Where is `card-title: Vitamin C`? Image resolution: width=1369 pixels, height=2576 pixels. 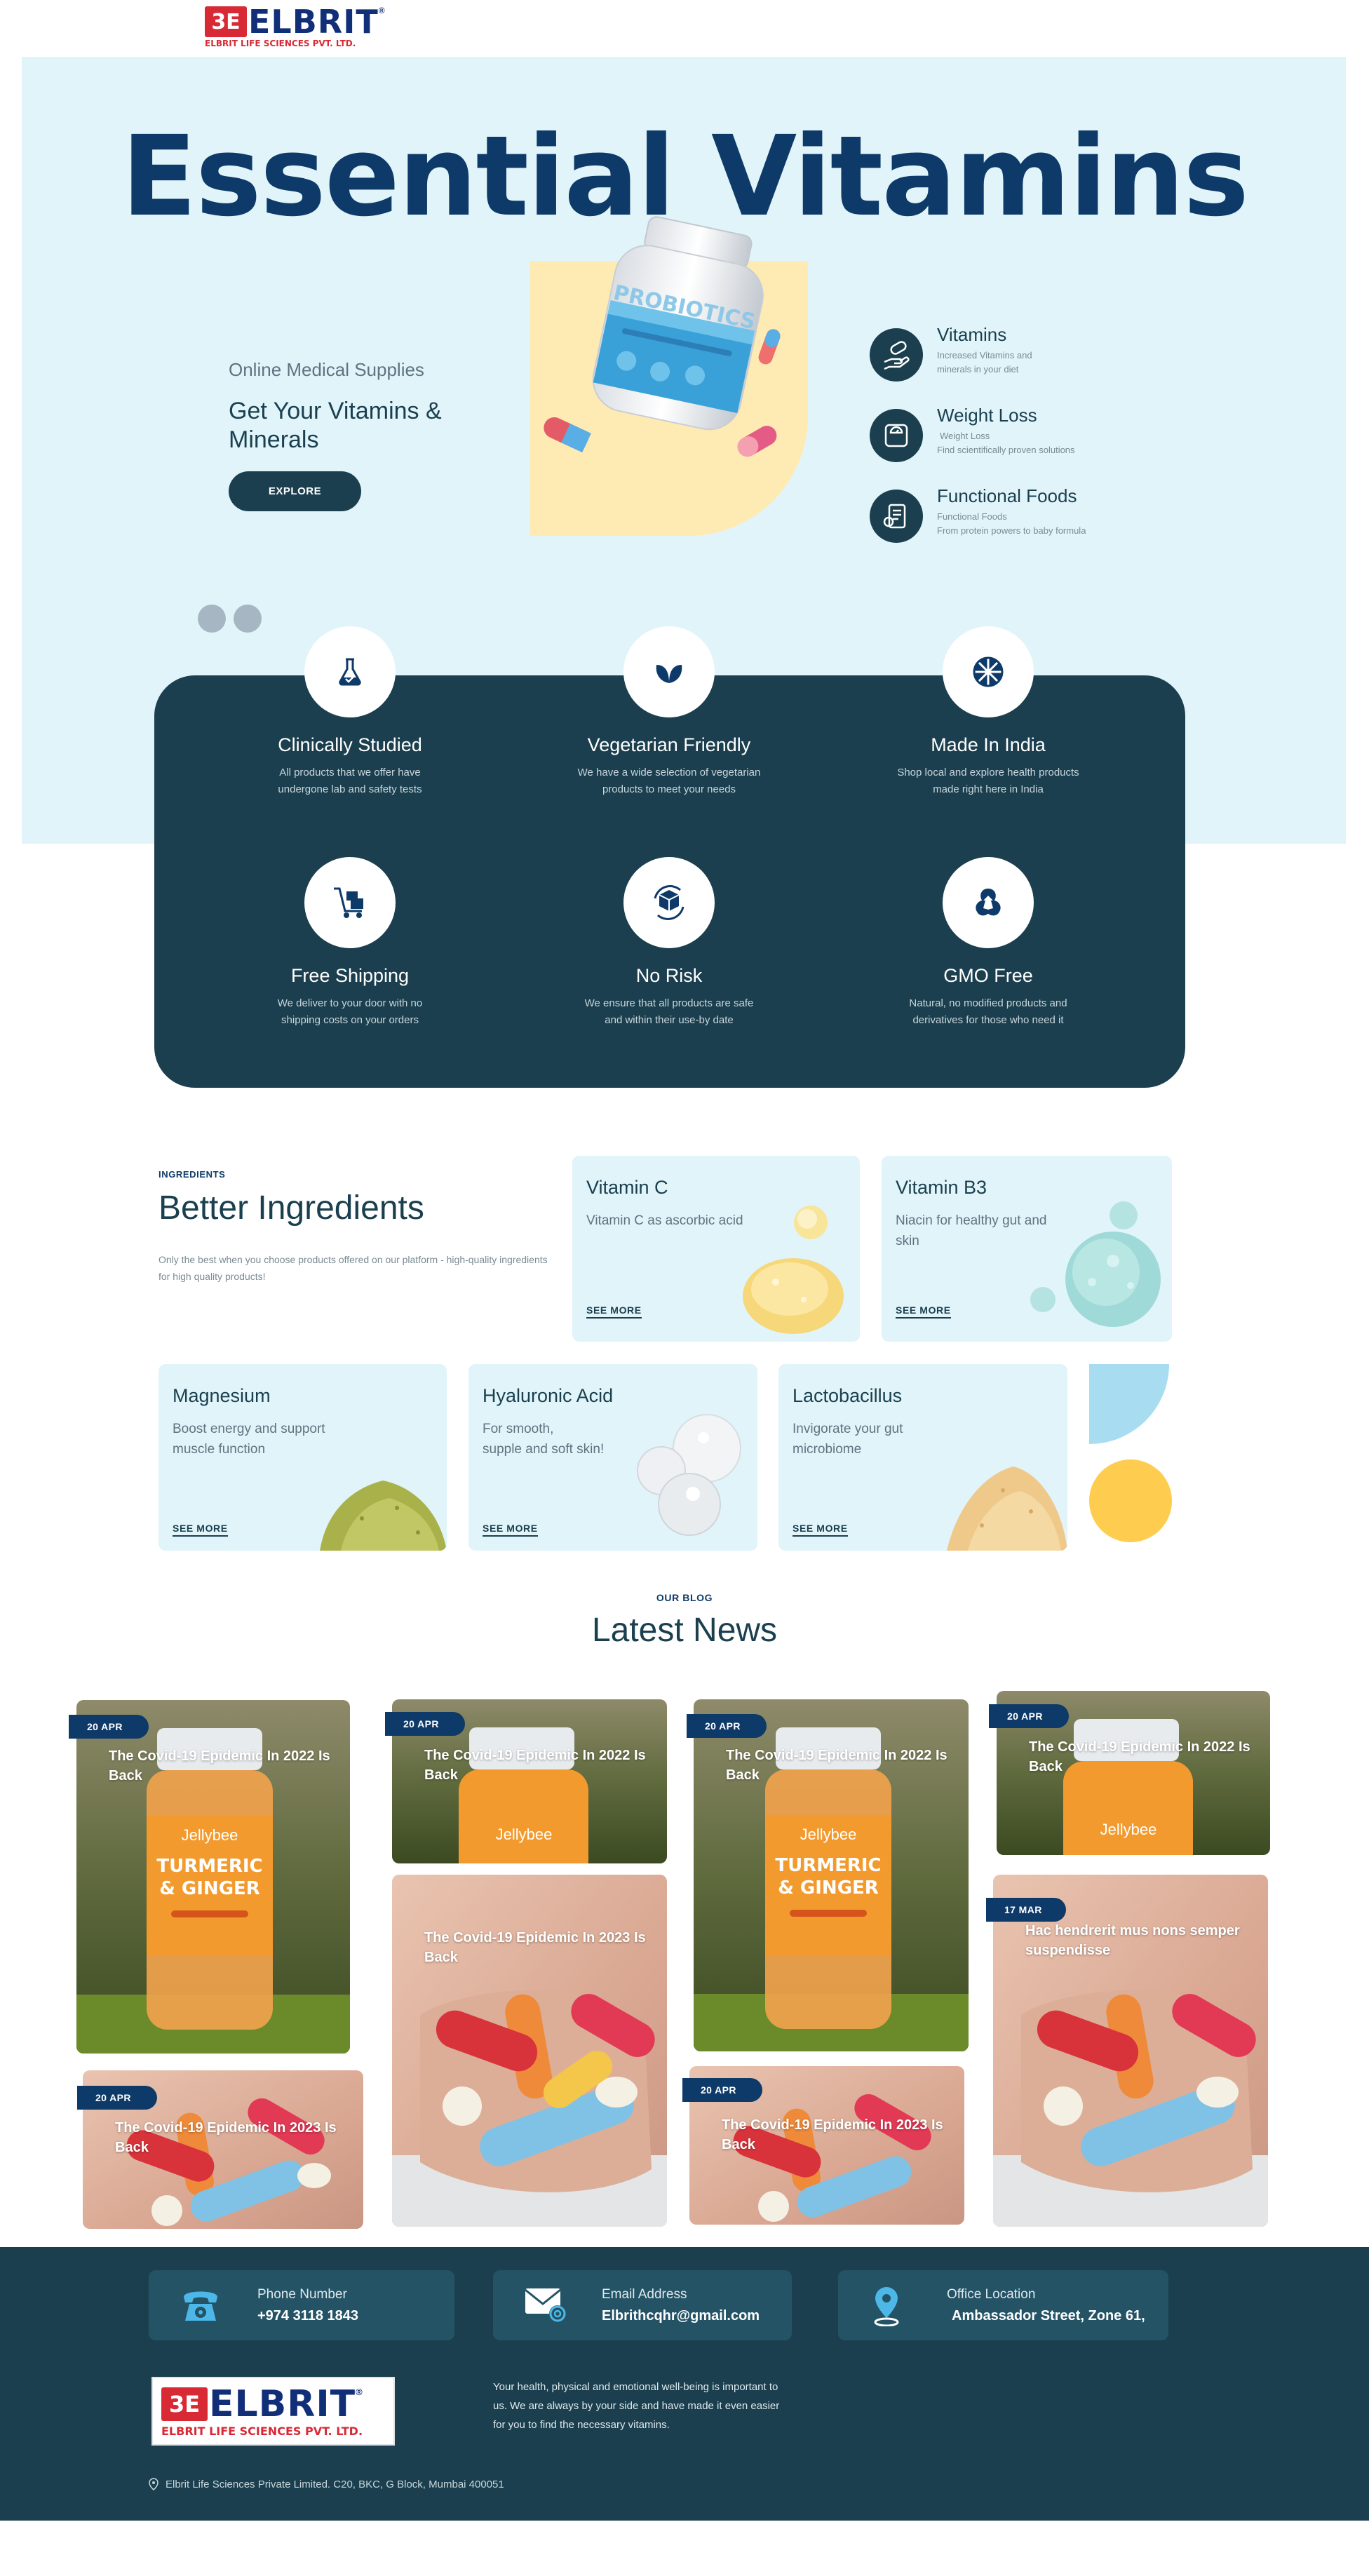 card-title: Vitamin C is located at coordinates (627, 1187).